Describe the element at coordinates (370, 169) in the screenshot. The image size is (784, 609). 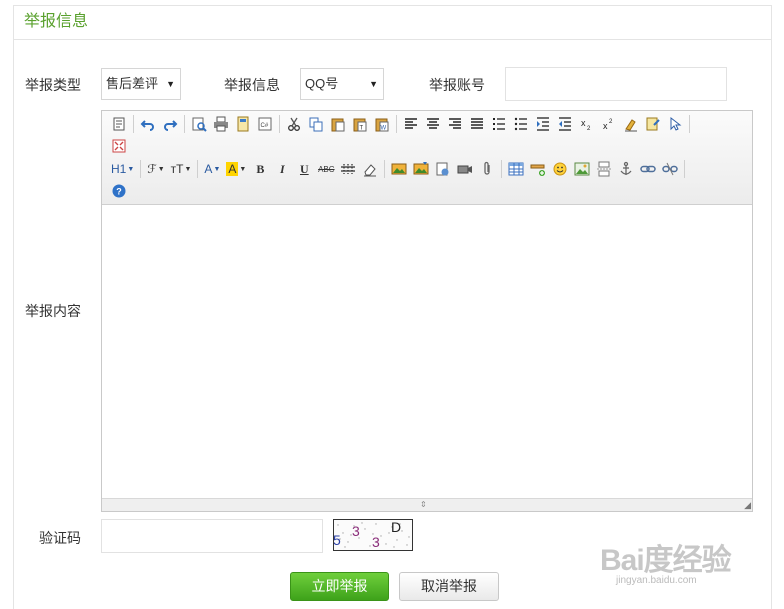
I see `eraser-icon` at that location.